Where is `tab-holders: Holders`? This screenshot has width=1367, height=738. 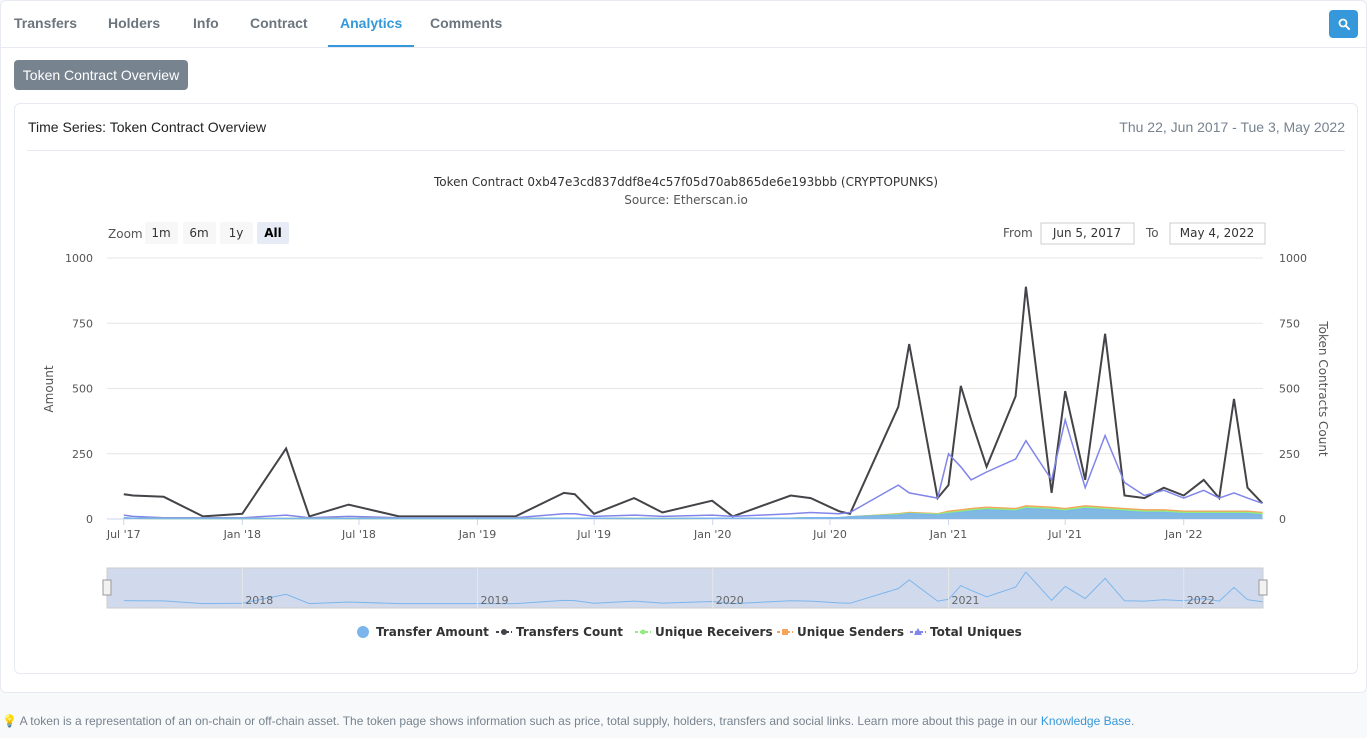 tab-holders: Holders is located at coordinates (134, 23).